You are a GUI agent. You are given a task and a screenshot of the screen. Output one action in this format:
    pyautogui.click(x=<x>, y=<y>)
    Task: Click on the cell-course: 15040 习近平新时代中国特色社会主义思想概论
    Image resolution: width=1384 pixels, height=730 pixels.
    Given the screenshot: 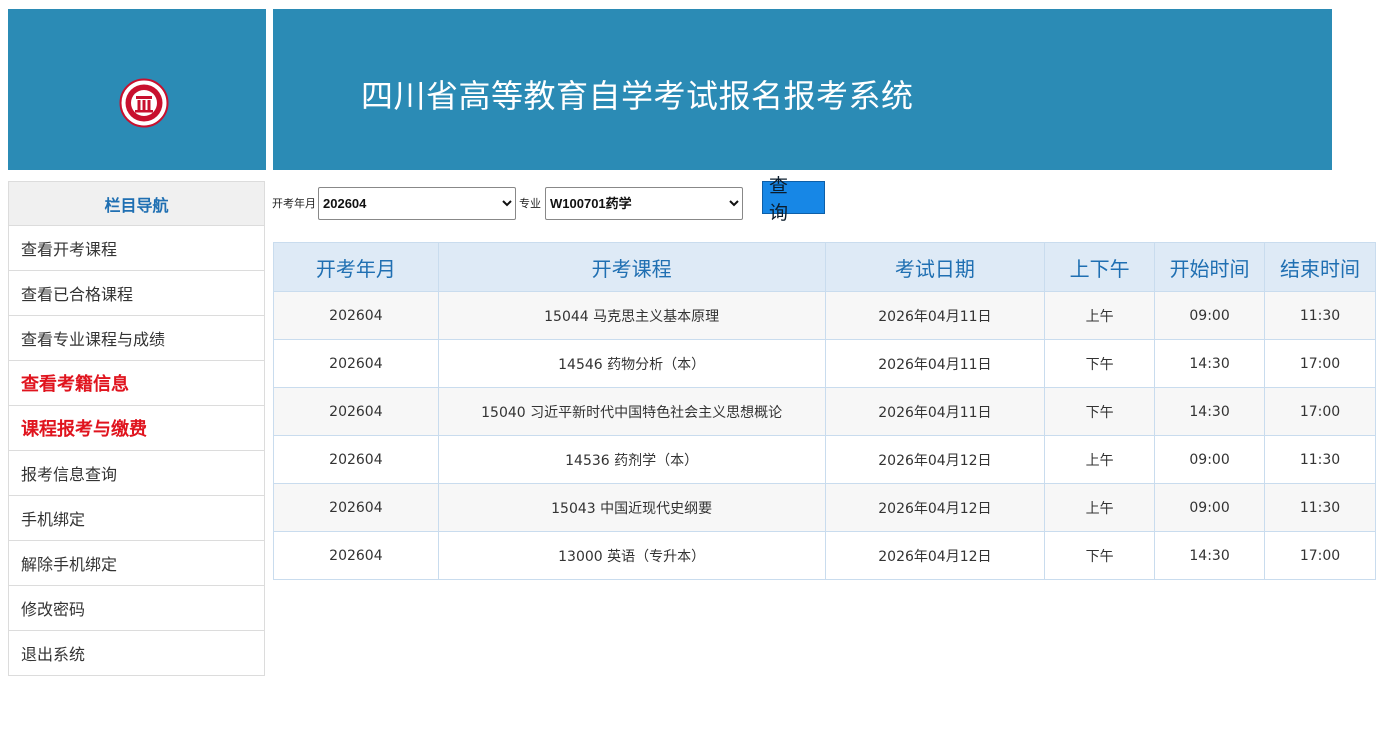 What is the action you would take?
    pyautogui.click(x=631, y=411)
    